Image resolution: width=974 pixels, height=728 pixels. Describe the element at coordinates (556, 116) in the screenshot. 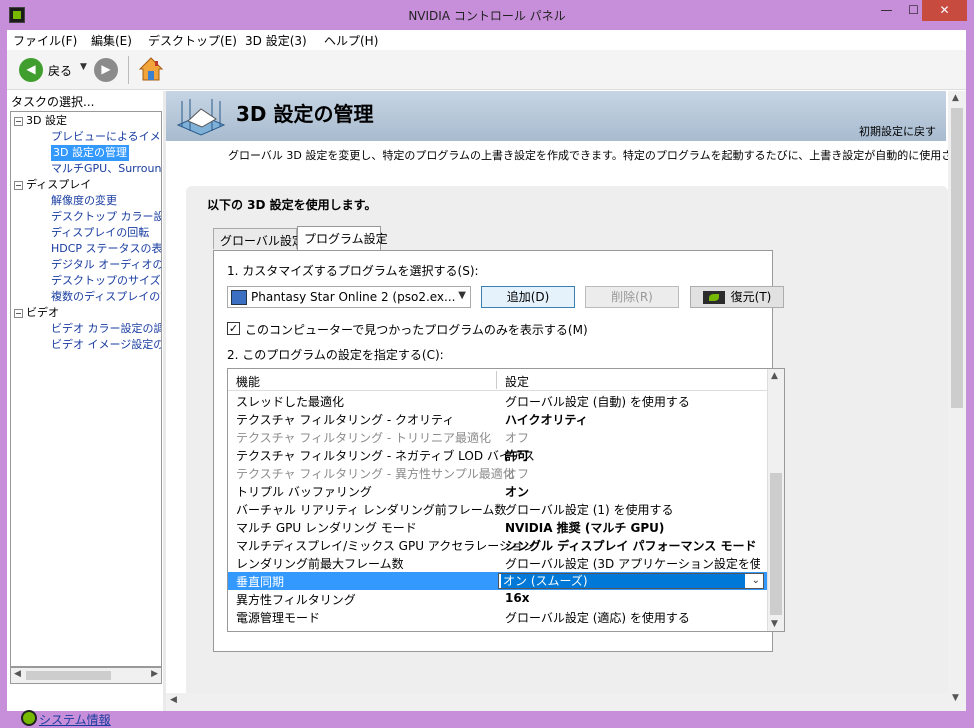

I see `page-banner: 3D 設定の管理 初期設定に戻す` at that location.